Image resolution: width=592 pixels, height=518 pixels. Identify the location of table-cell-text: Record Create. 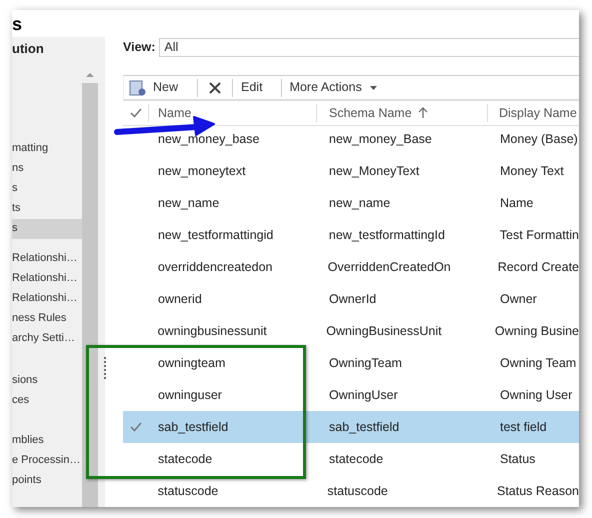
(537, 267).